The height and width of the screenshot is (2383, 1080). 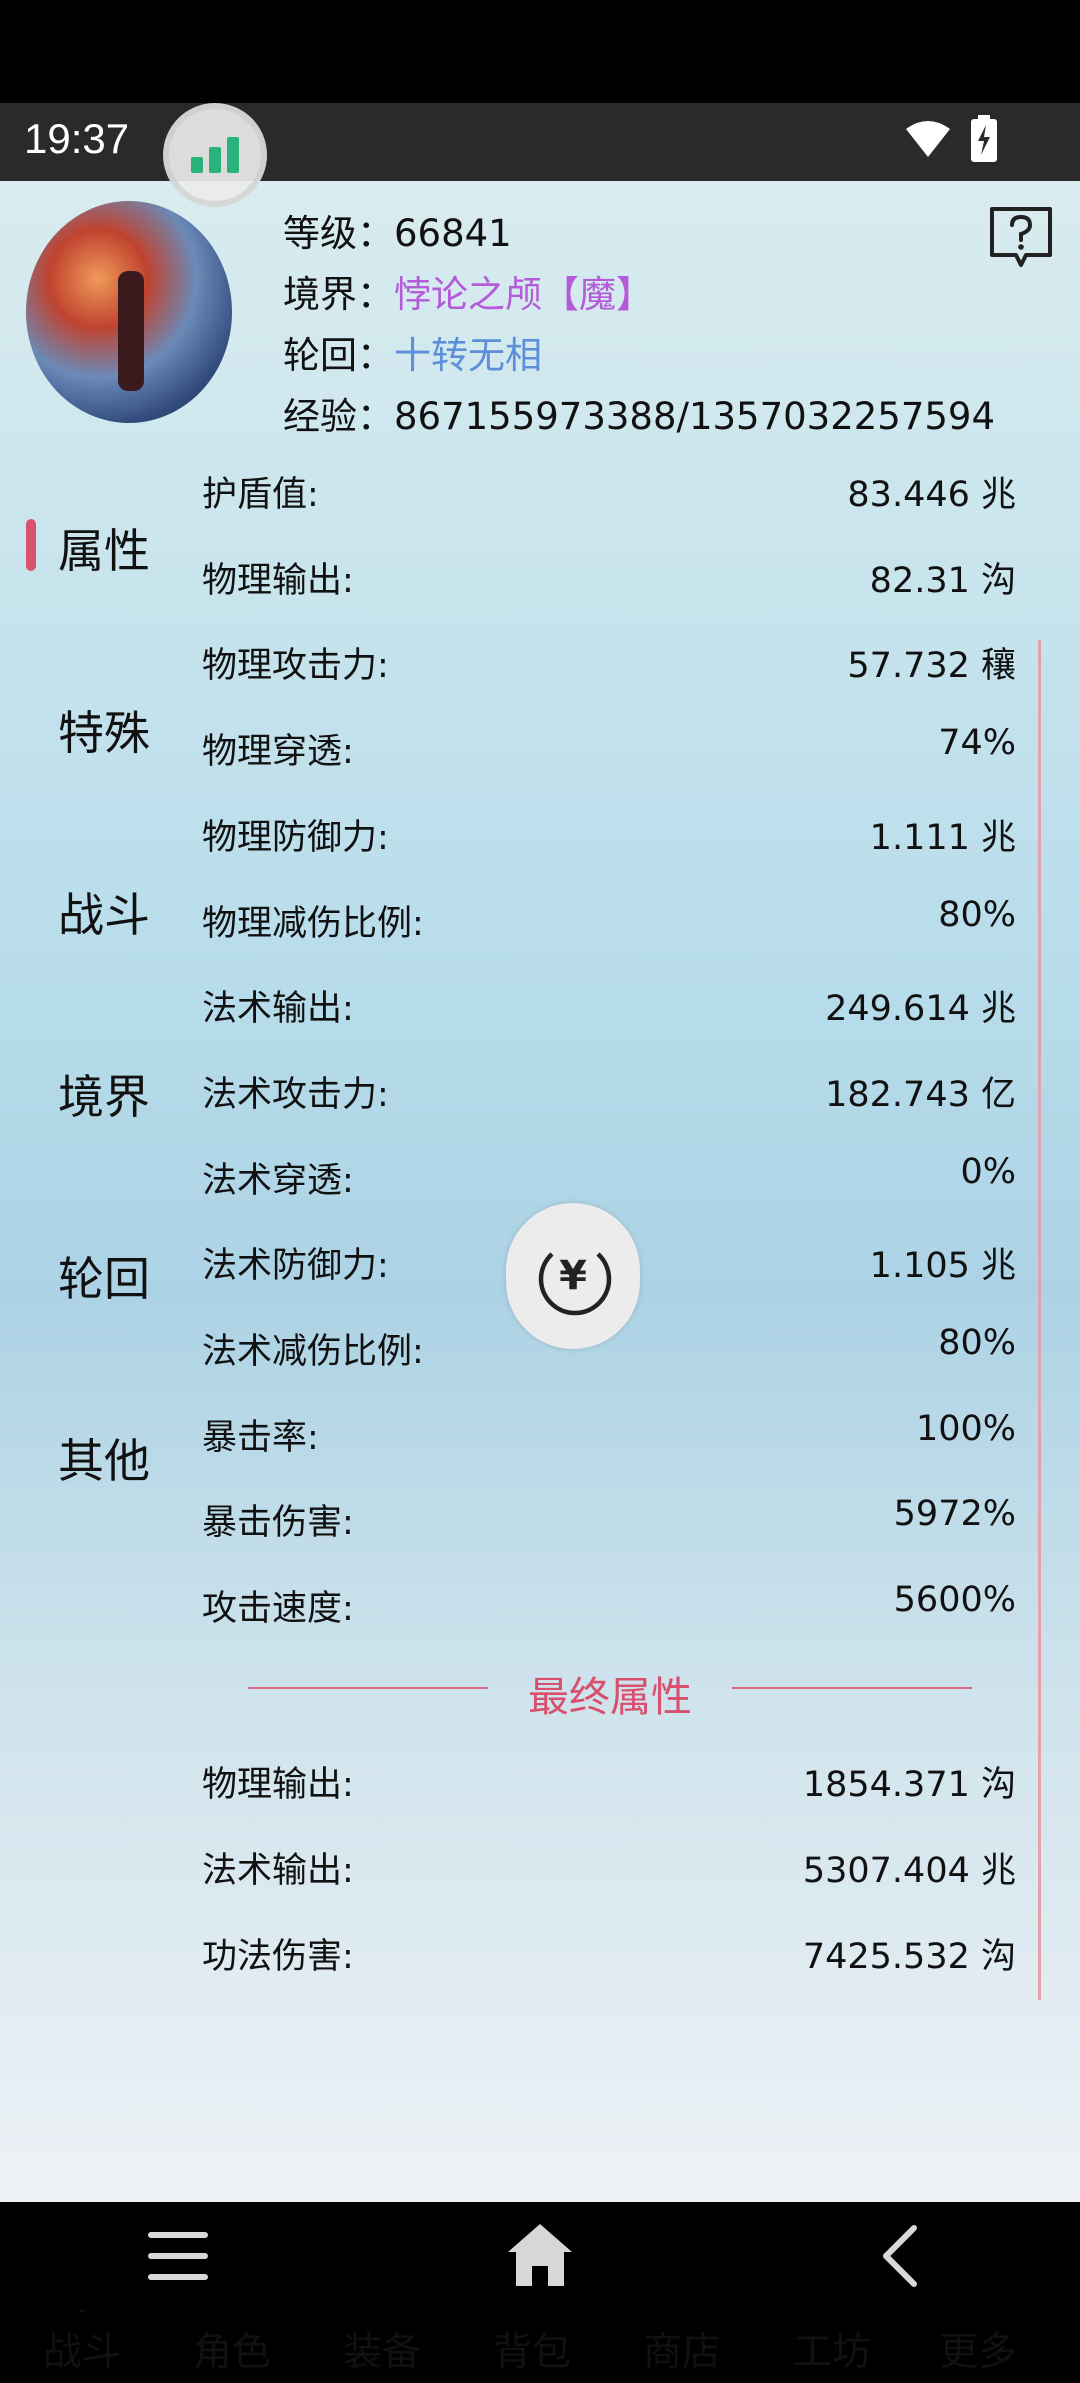 I want to click on menu-icon, so click(x=178, y=2256).